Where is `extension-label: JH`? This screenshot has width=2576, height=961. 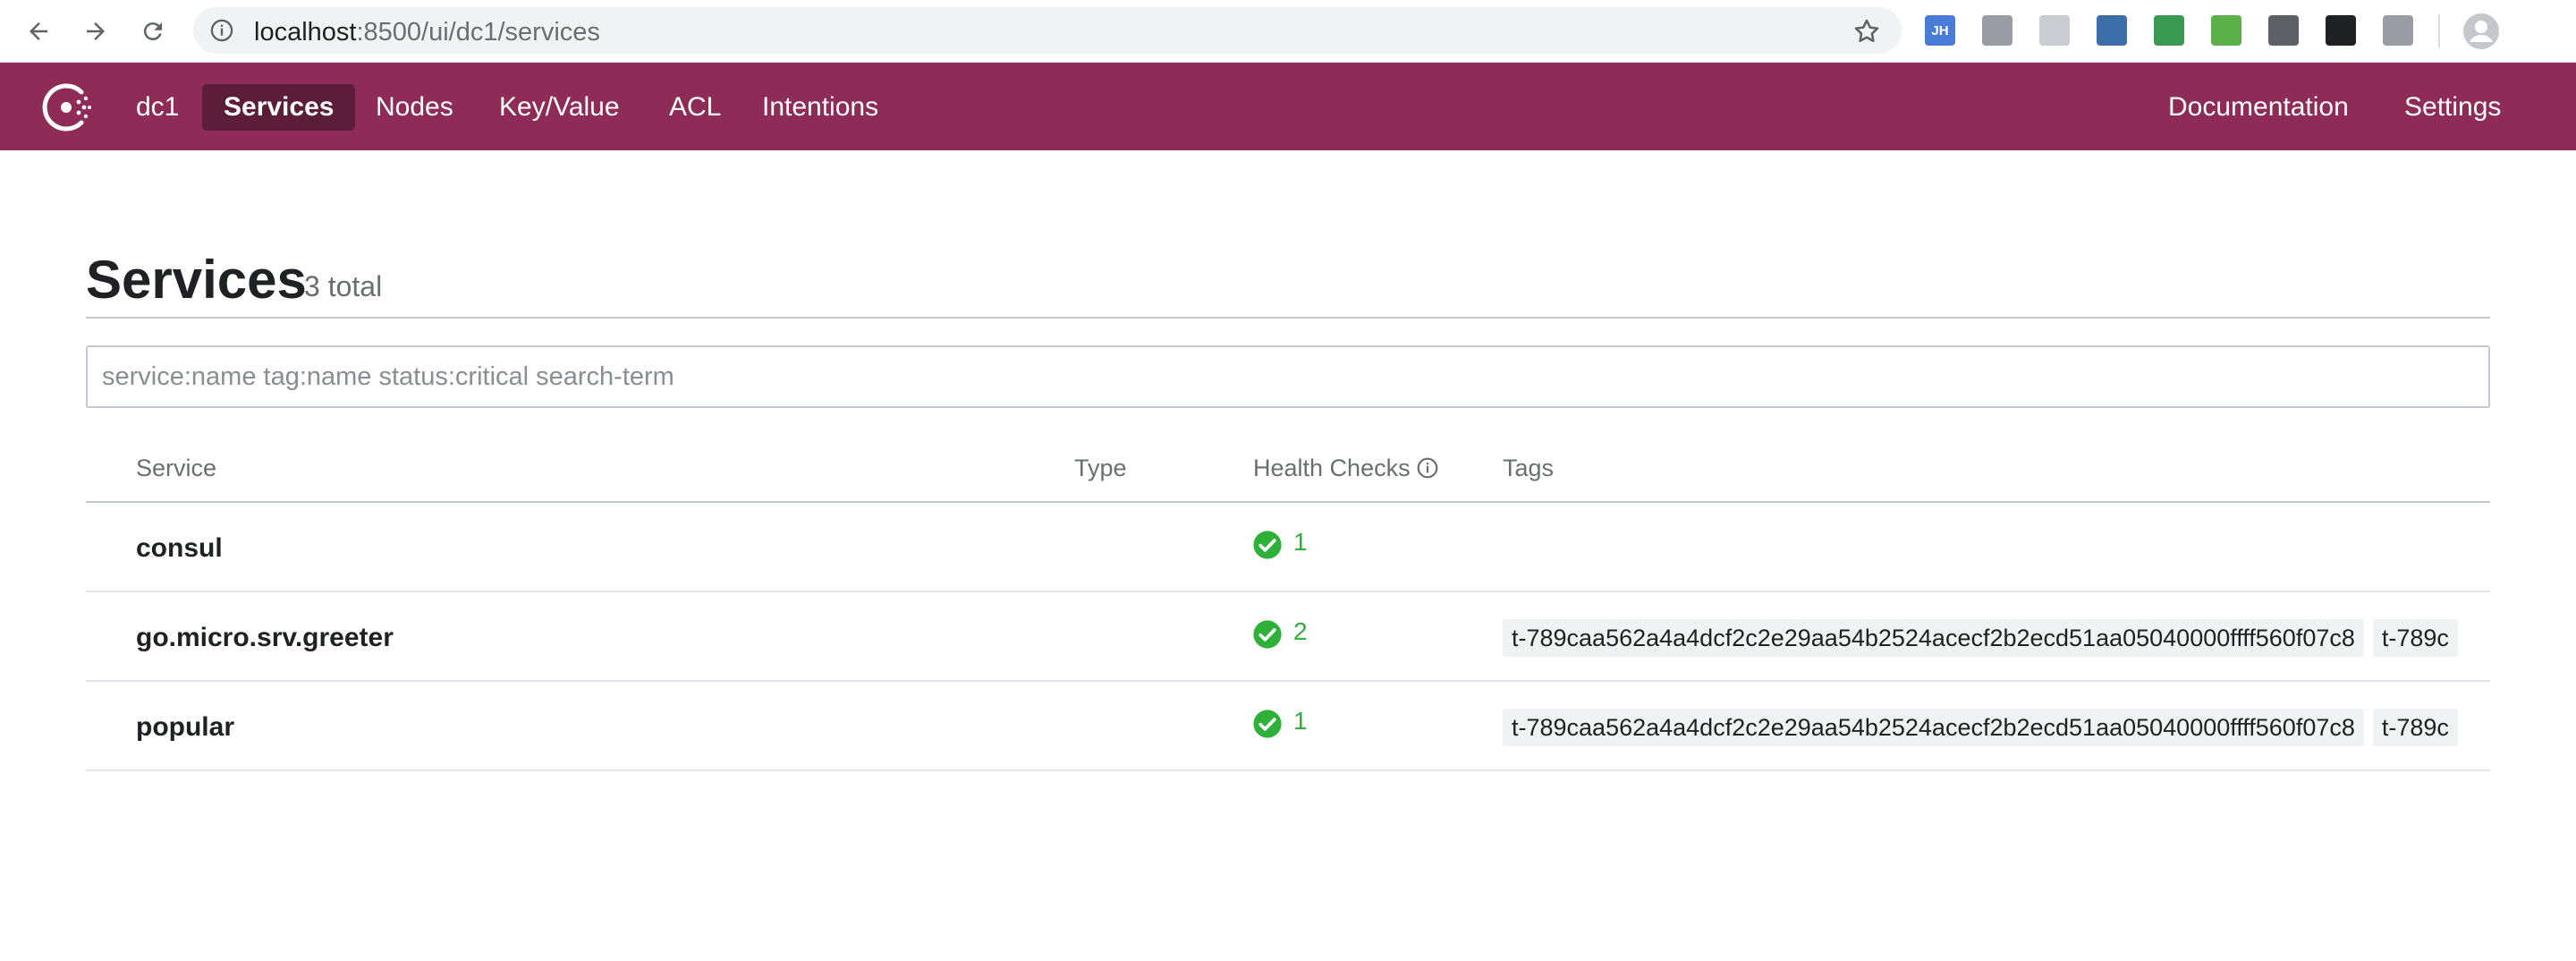 extension-label: JH is located at coordinates (1940, 30).